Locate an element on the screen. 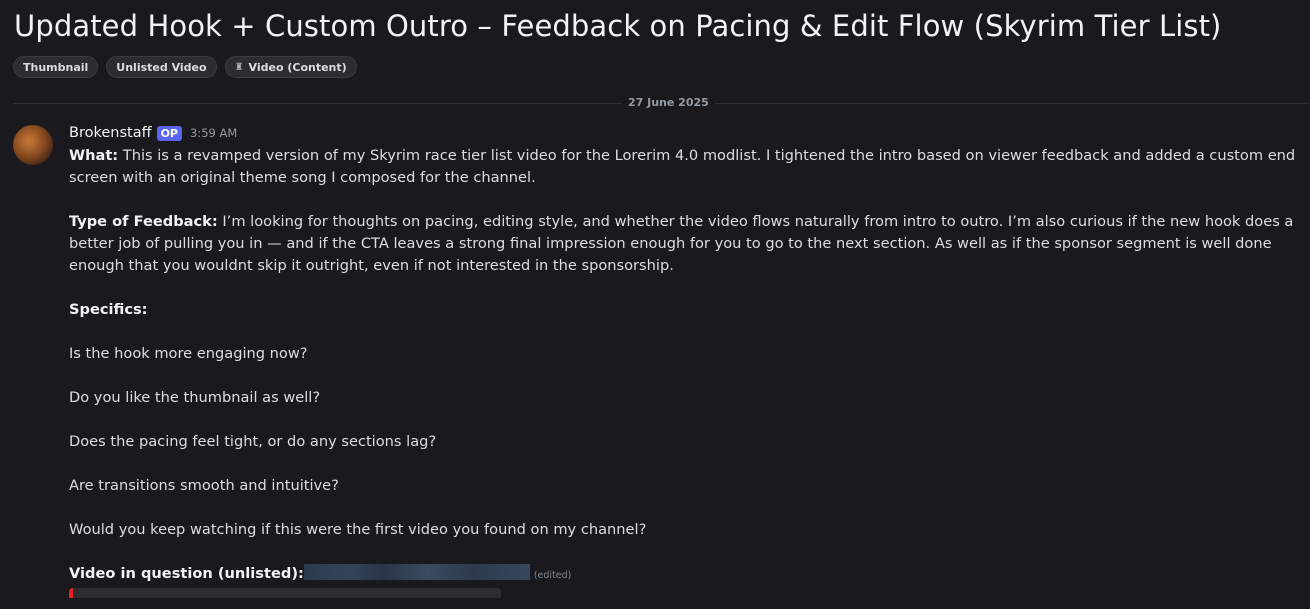 The image size is (1310, 609). op-badge: OP is located at coordinates (169, 133).